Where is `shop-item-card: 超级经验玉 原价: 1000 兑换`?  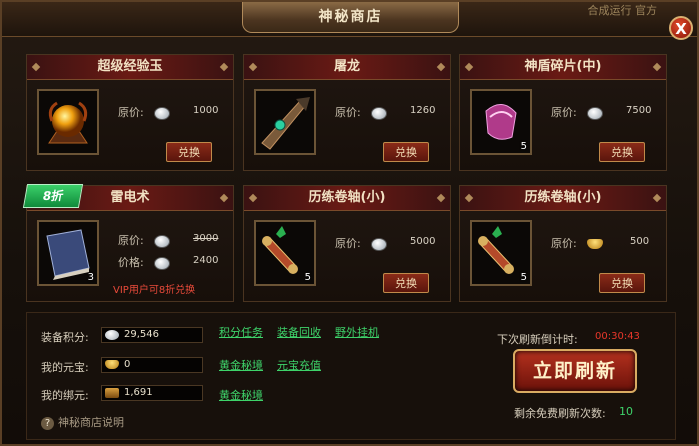 shop-item-card: 超级经验玉 原价: 1000 兑换 is located at coordinates (130, 112).